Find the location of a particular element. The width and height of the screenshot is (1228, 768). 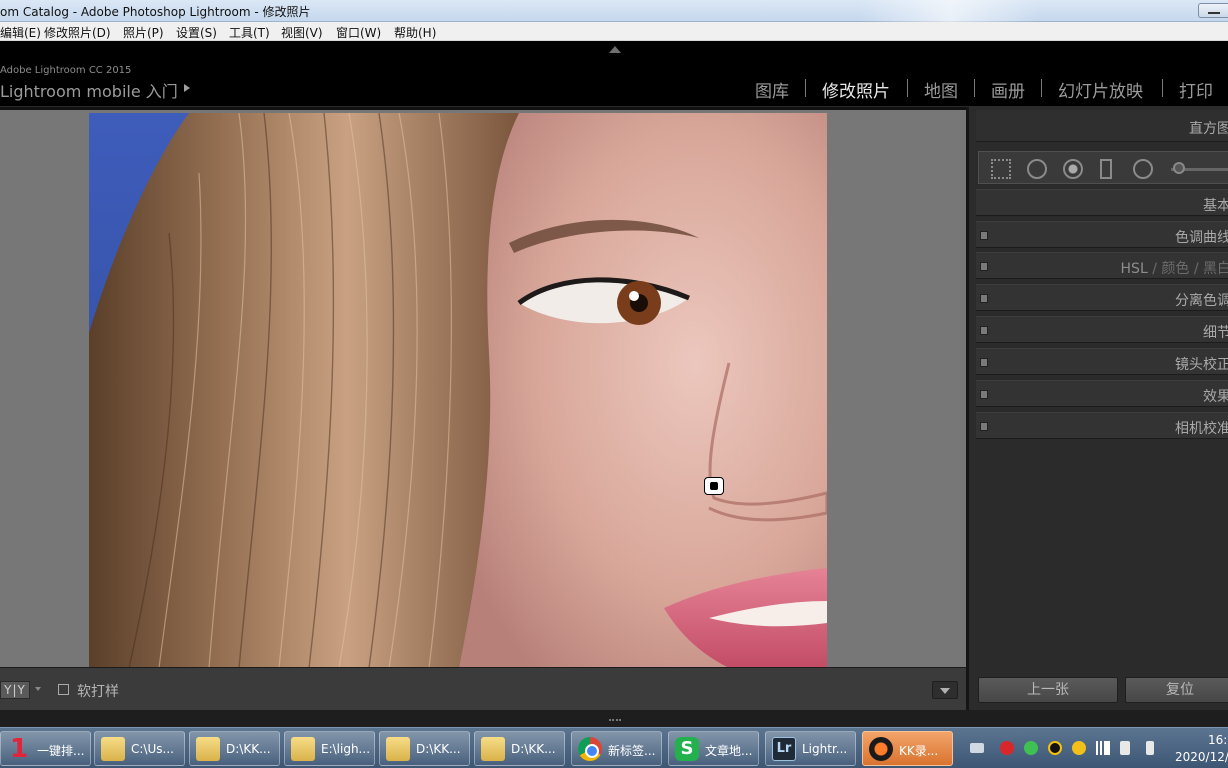

panel-tone-curve-label: 色调曲线 is located at coordinates (1201, 238).